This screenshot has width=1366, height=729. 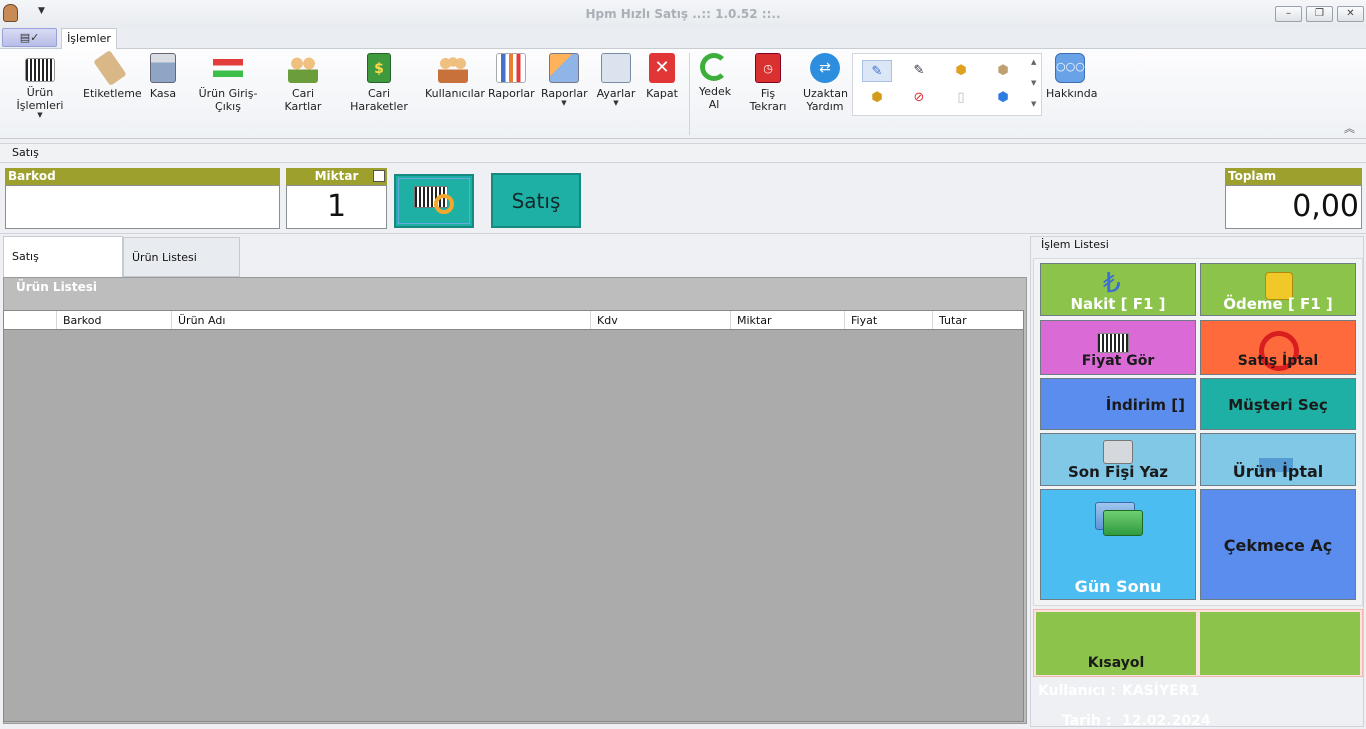 I want to click on calculator-icon, so click(x=163, y=68).